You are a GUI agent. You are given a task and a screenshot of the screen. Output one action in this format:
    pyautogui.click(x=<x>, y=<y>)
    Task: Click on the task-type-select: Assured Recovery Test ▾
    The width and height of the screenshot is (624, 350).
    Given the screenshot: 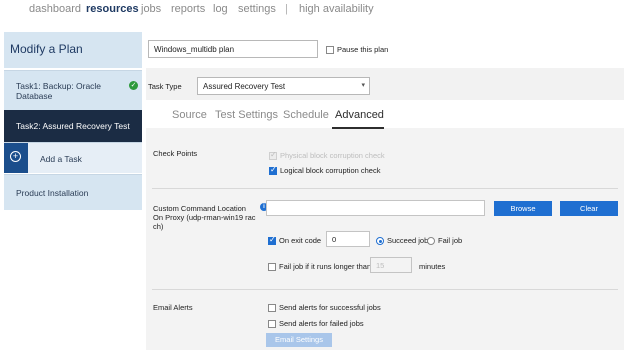 What is the action you would take?
    pyautogui.click(x=283, y=86)
    